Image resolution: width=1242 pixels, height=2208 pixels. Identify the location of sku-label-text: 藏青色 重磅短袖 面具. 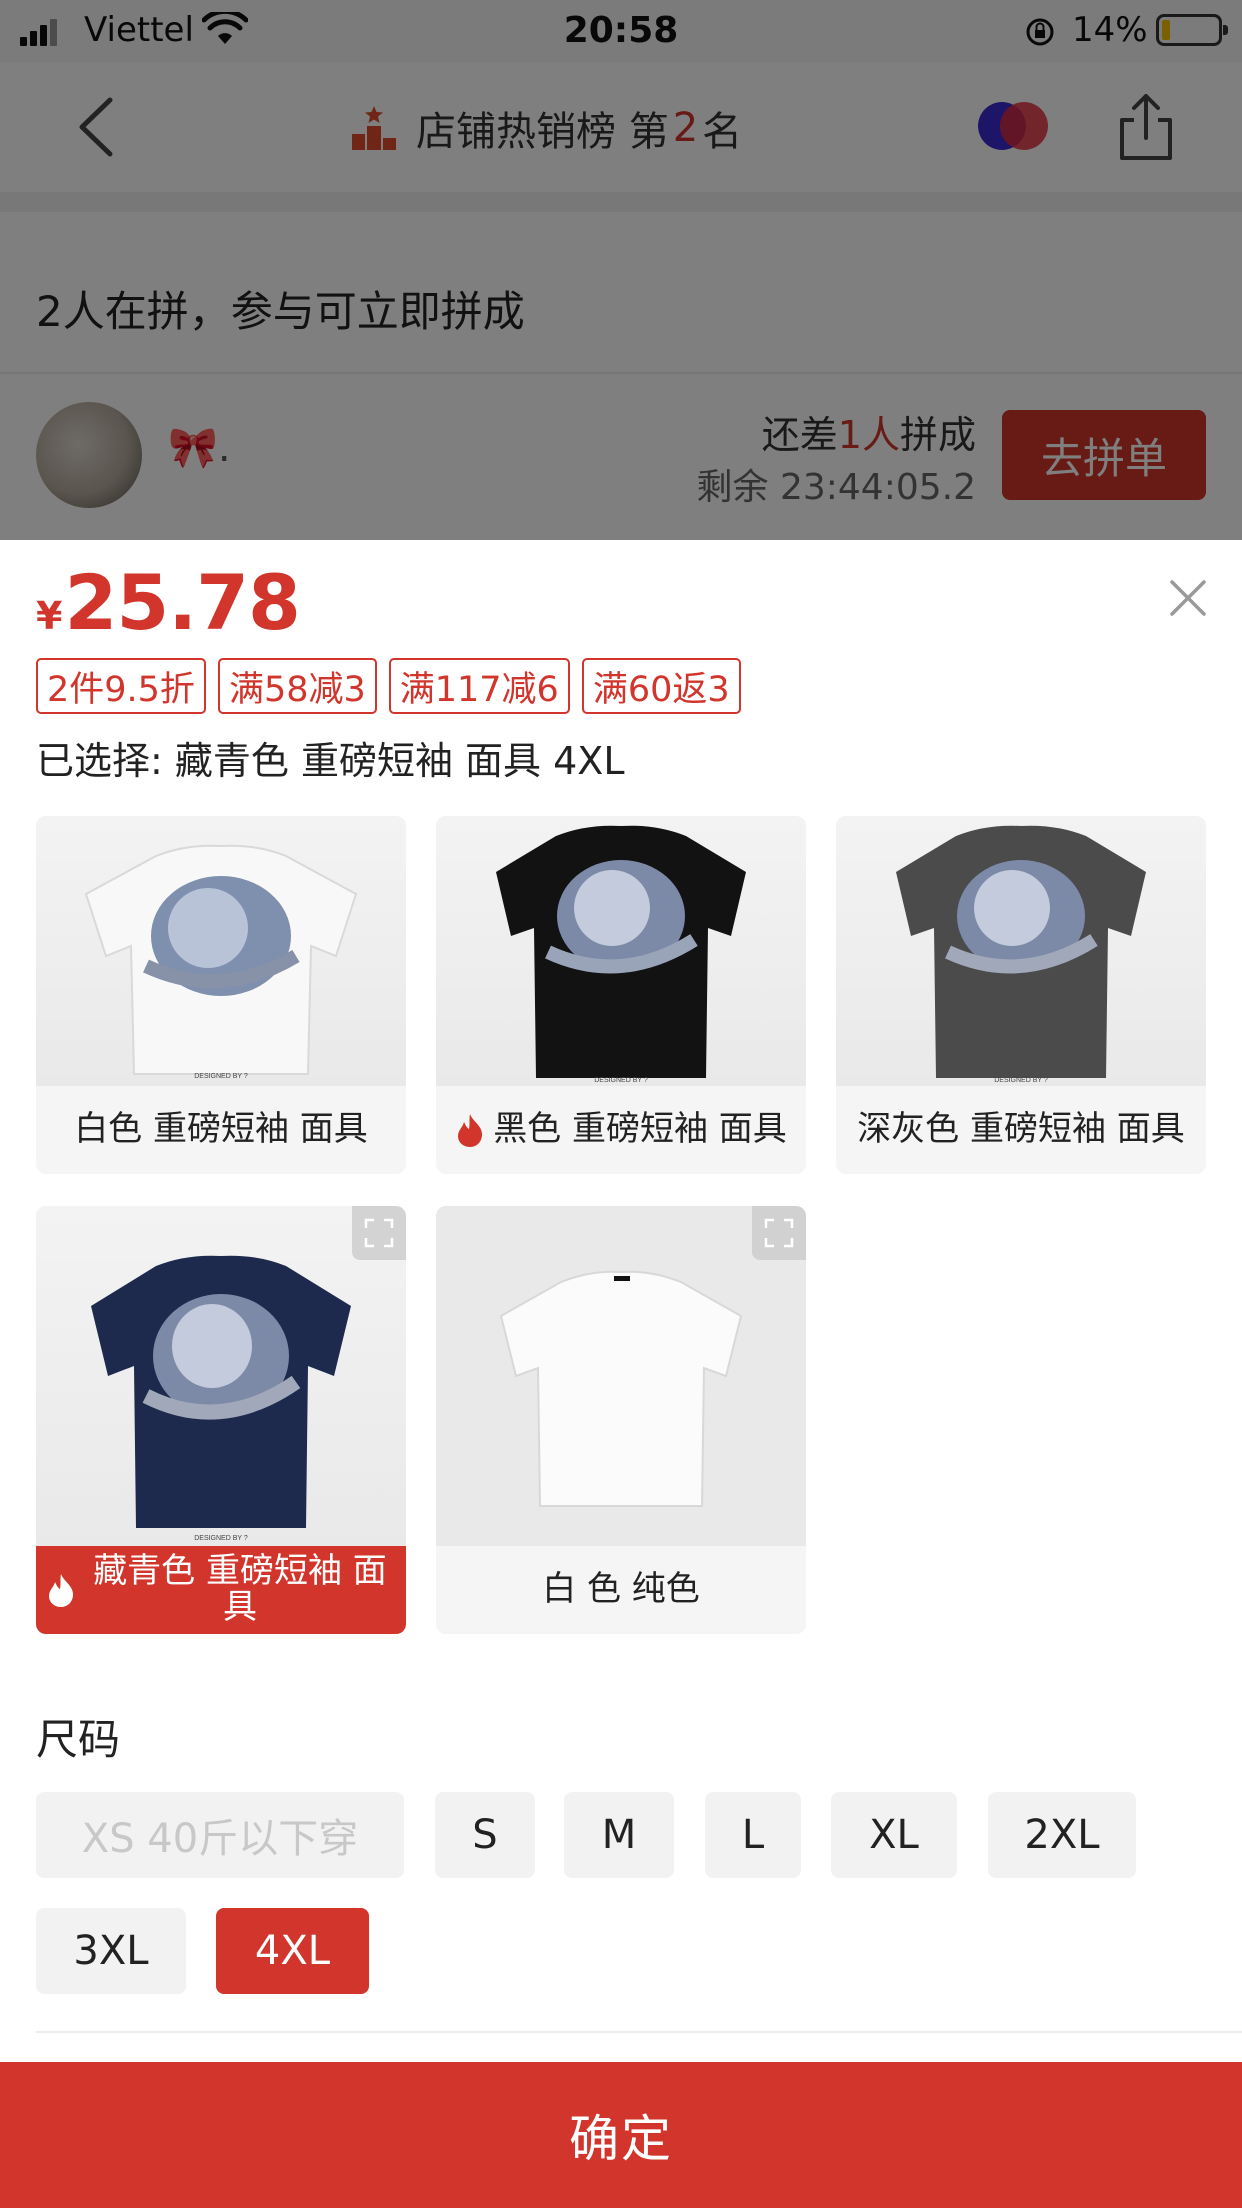
(240, 1589).